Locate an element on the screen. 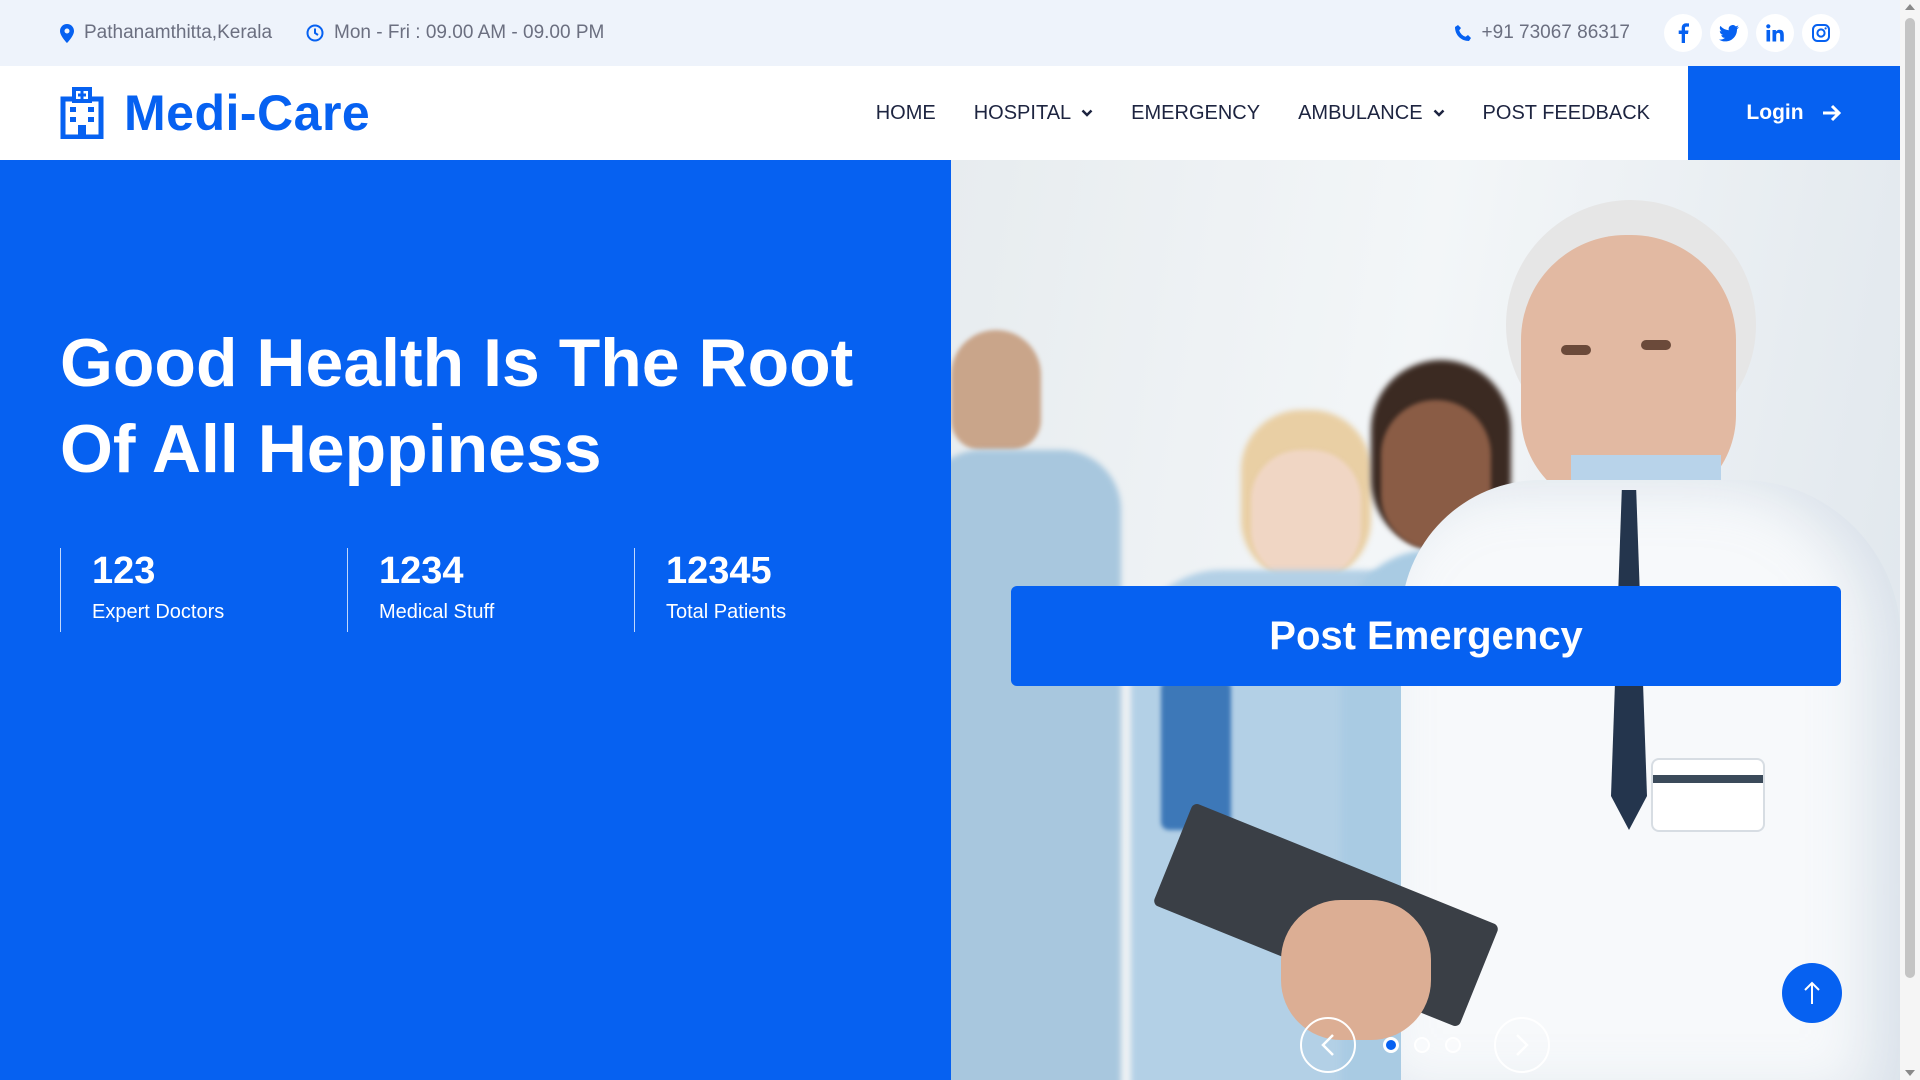 This screenshot has width=1920, height=1080. stat-label: Medical Stuff is located at coordinates (437, 612).